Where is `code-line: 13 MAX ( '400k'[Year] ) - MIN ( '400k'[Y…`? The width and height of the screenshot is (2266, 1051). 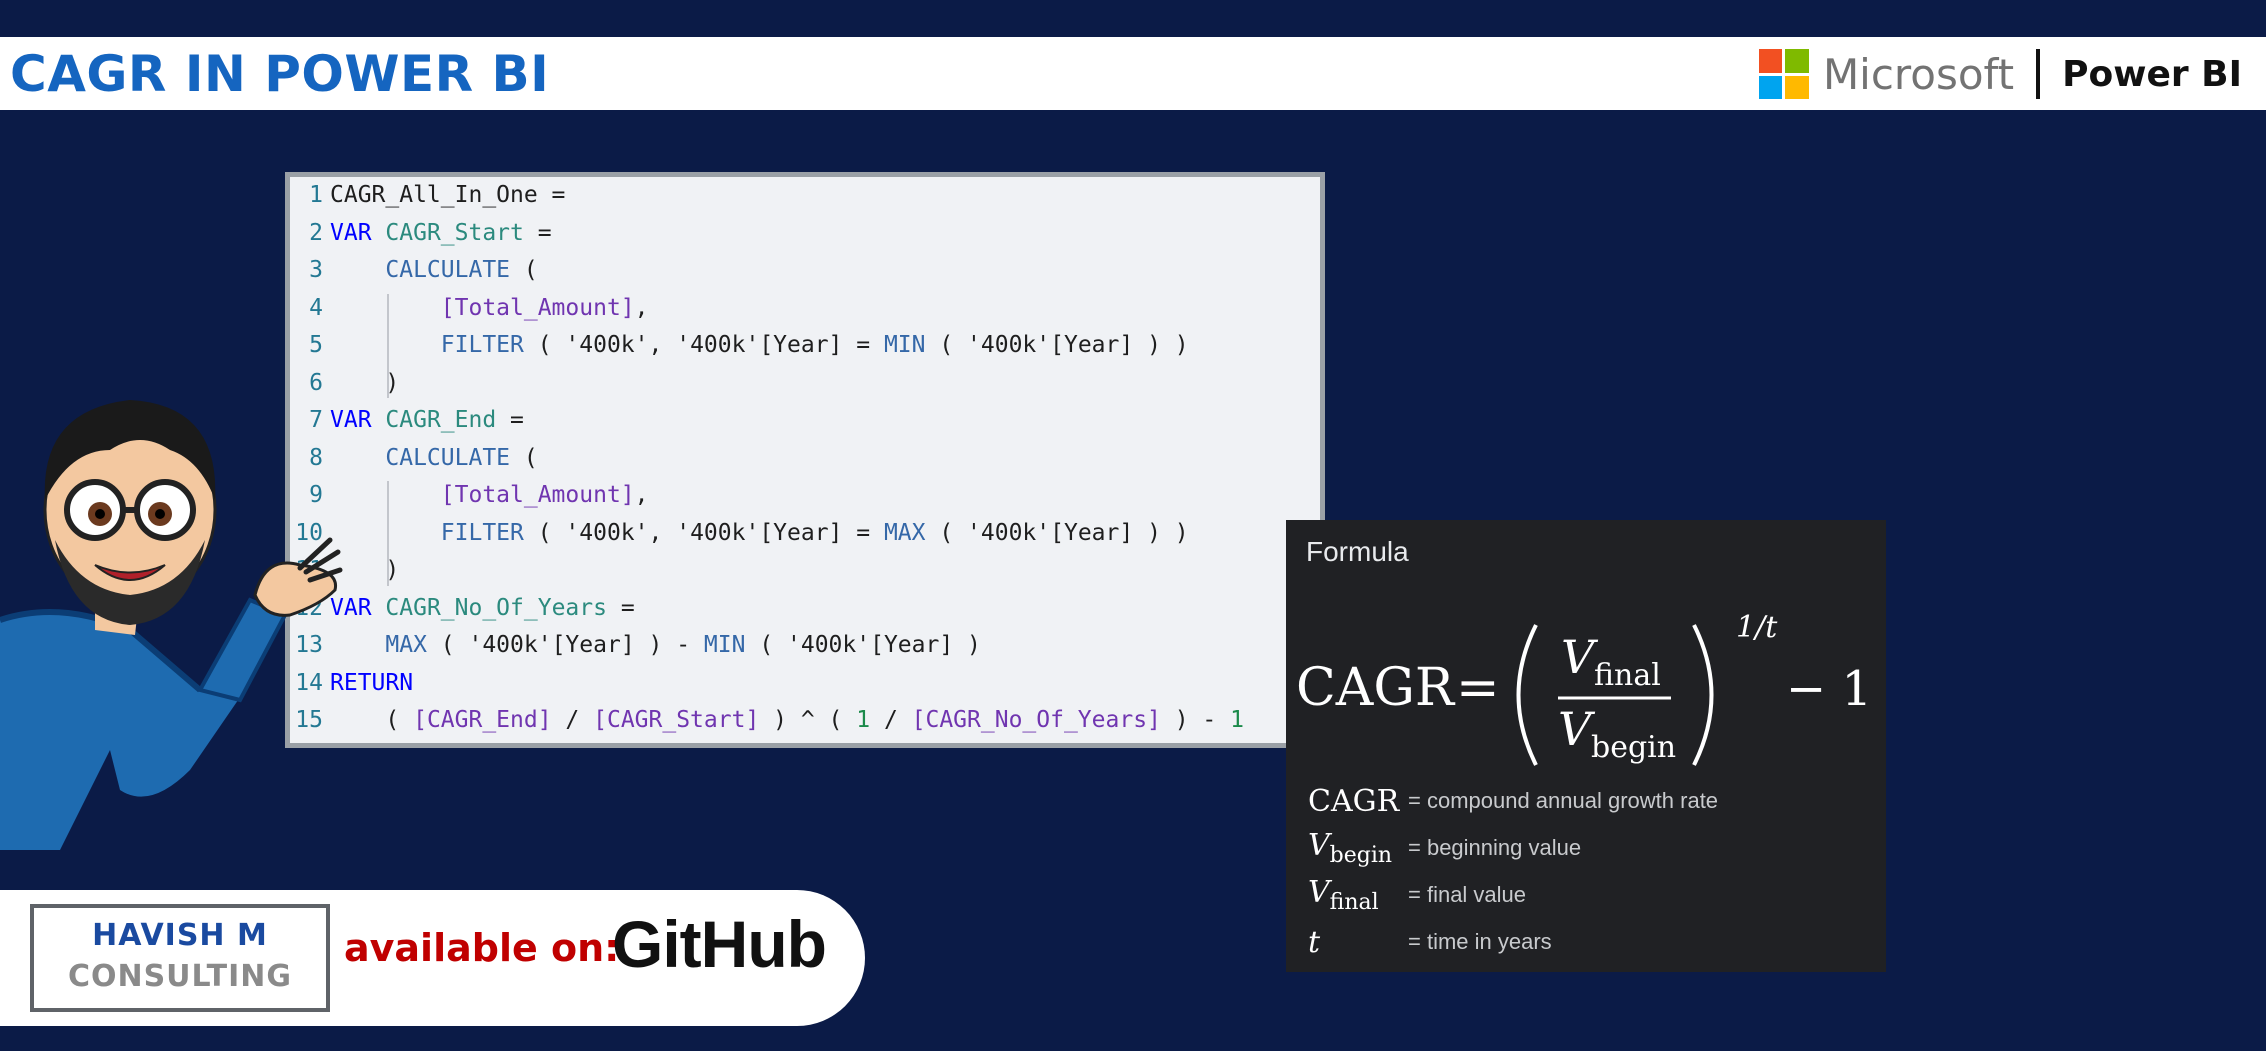 code-line: 13 MAX ( '400k'[Year] ) - MIN ( '400k'[Y… is located at coordinates (635, 646).